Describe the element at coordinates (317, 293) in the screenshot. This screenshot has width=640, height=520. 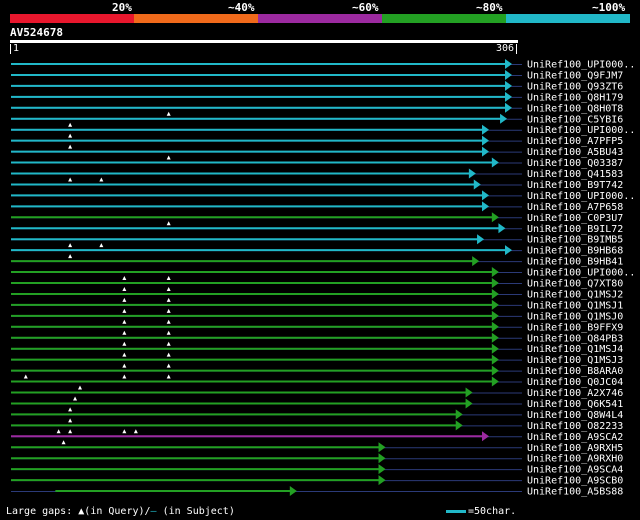
I see `hit-row: UniRef100_Q1MSJ2` at that location.